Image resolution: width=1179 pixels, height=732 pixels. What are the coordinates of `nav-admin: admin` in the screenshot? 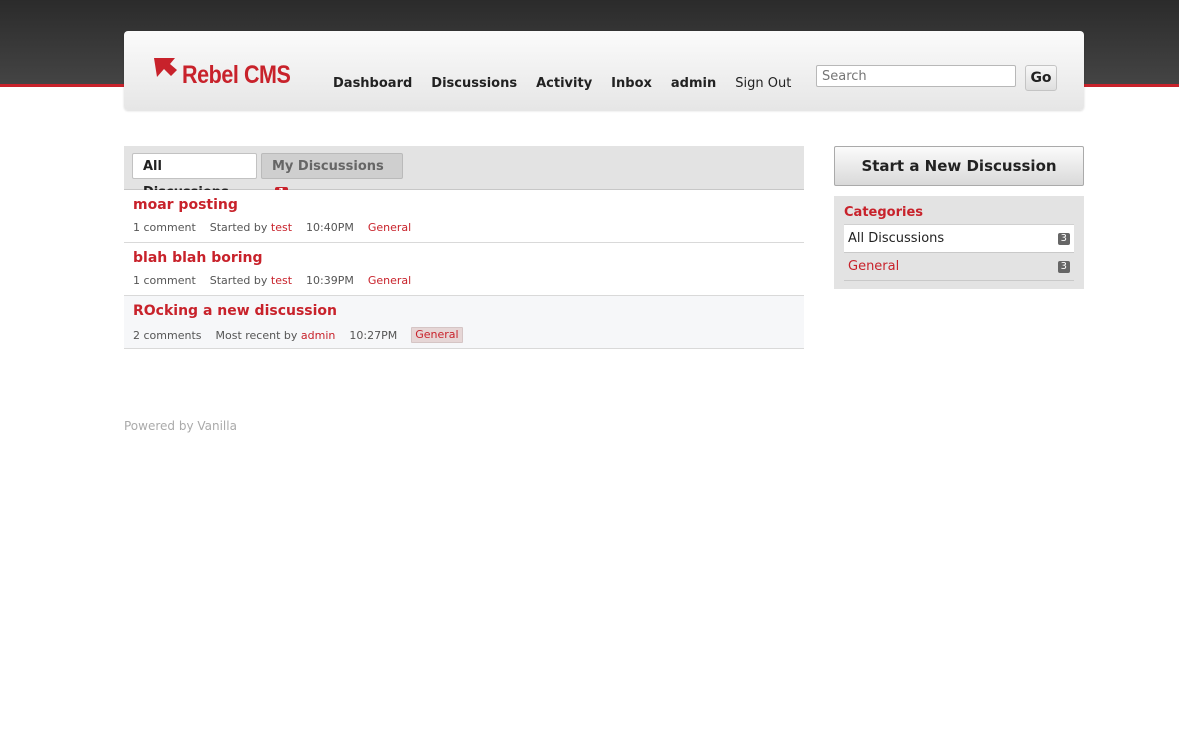 It's located at (693, 83).